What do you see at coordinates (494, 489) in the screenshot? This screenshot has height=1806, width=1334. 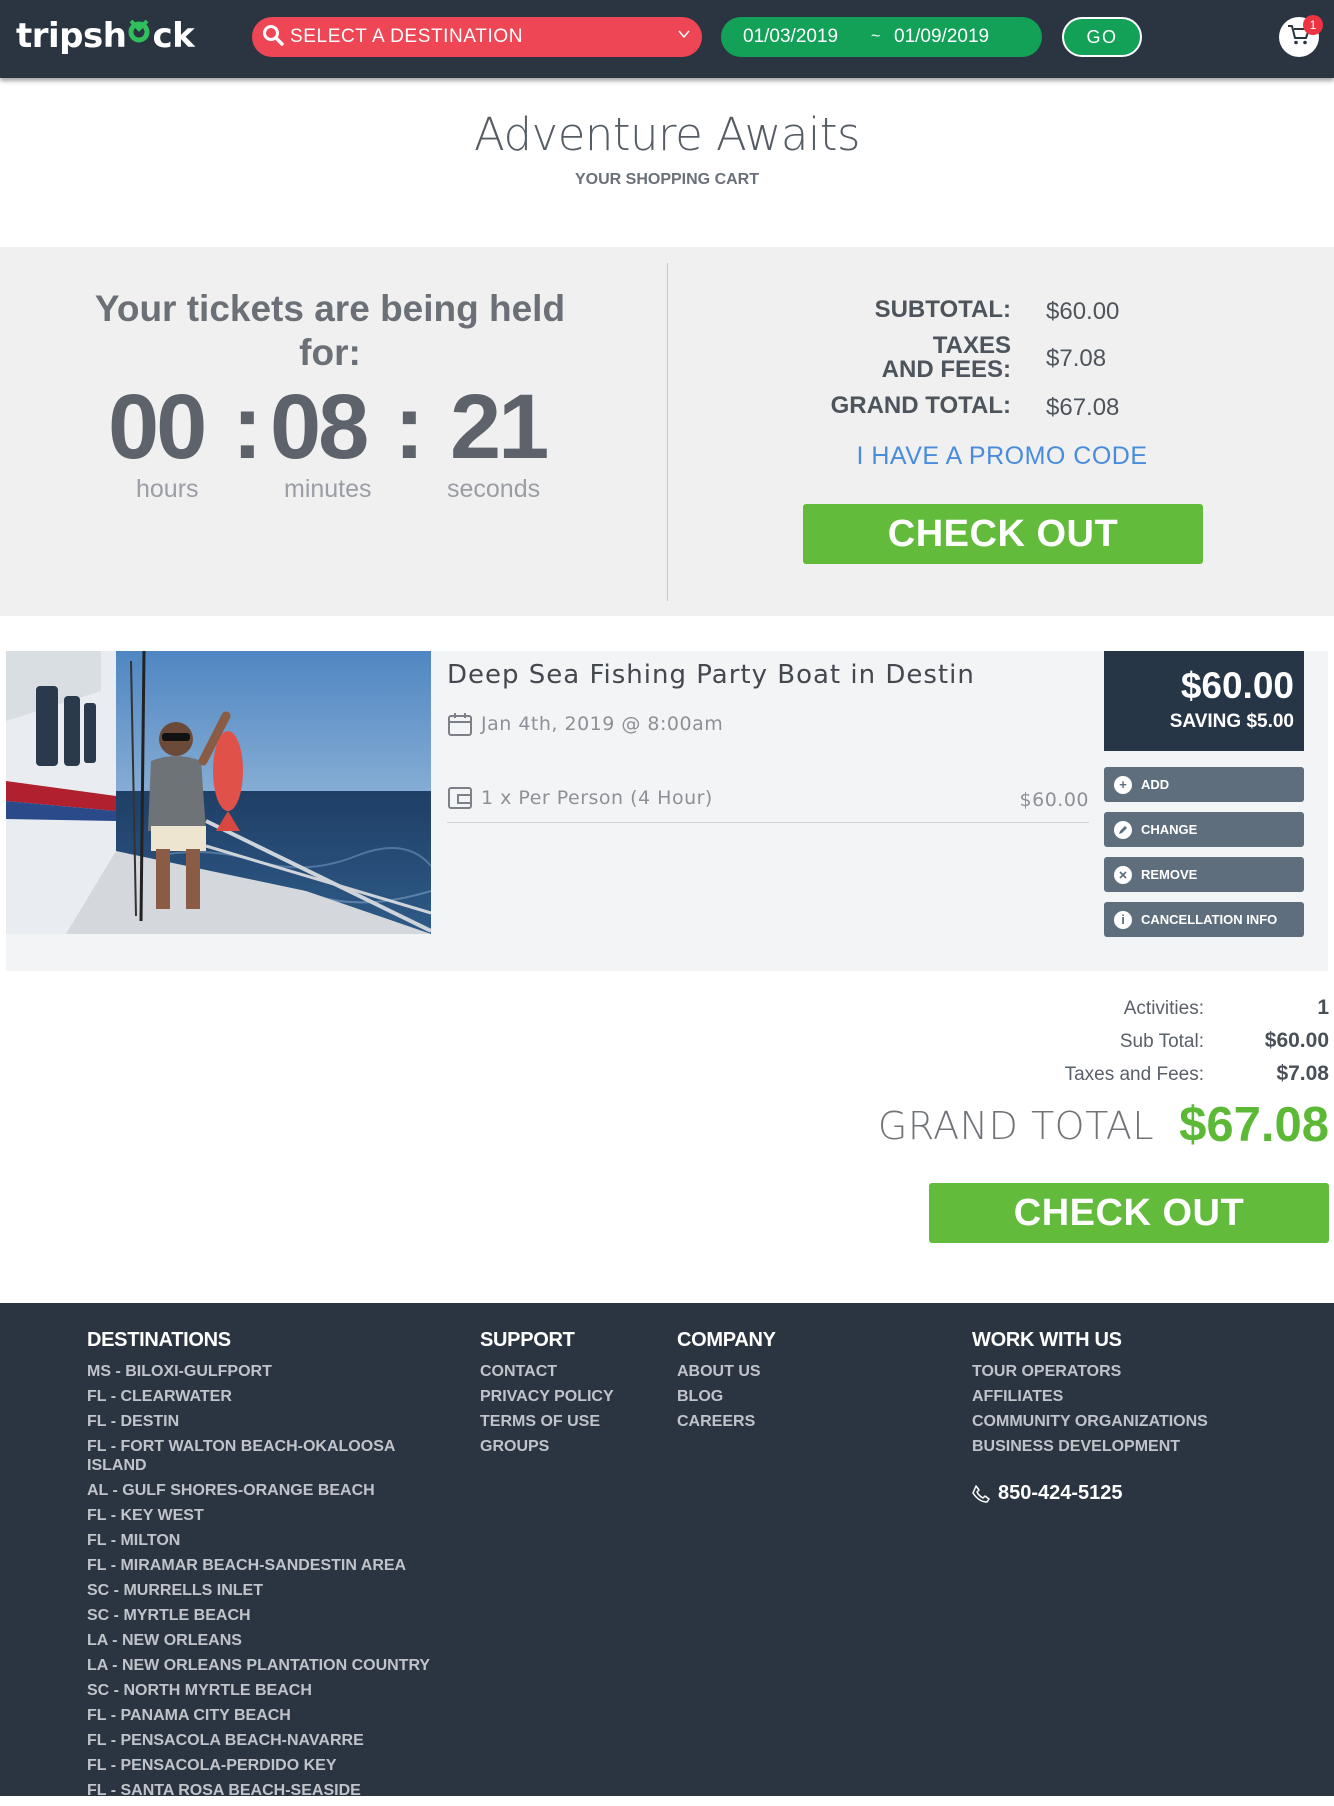 I see `seconds-label: seconds` at bounding box center [494, 489].